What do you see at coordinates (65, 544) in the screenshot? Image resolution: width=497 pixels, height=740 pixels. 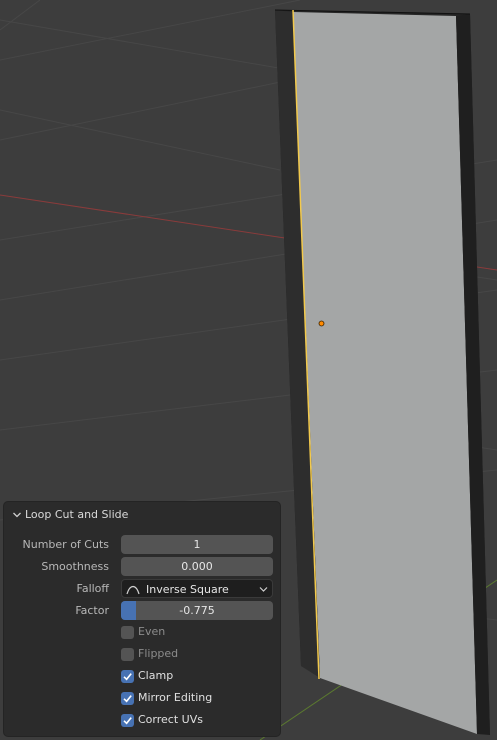 I see `number-of-cuts-label: Number of Cuts` at bounding box center [65, 544].